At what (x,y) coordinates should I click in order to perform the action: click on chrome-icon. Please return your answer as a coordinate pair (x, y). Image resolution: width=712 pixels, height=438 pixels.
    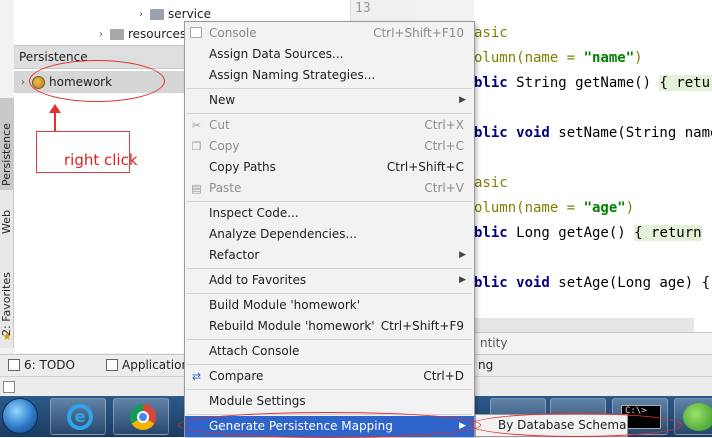
    Looking at the image, I should click on (143, 417).